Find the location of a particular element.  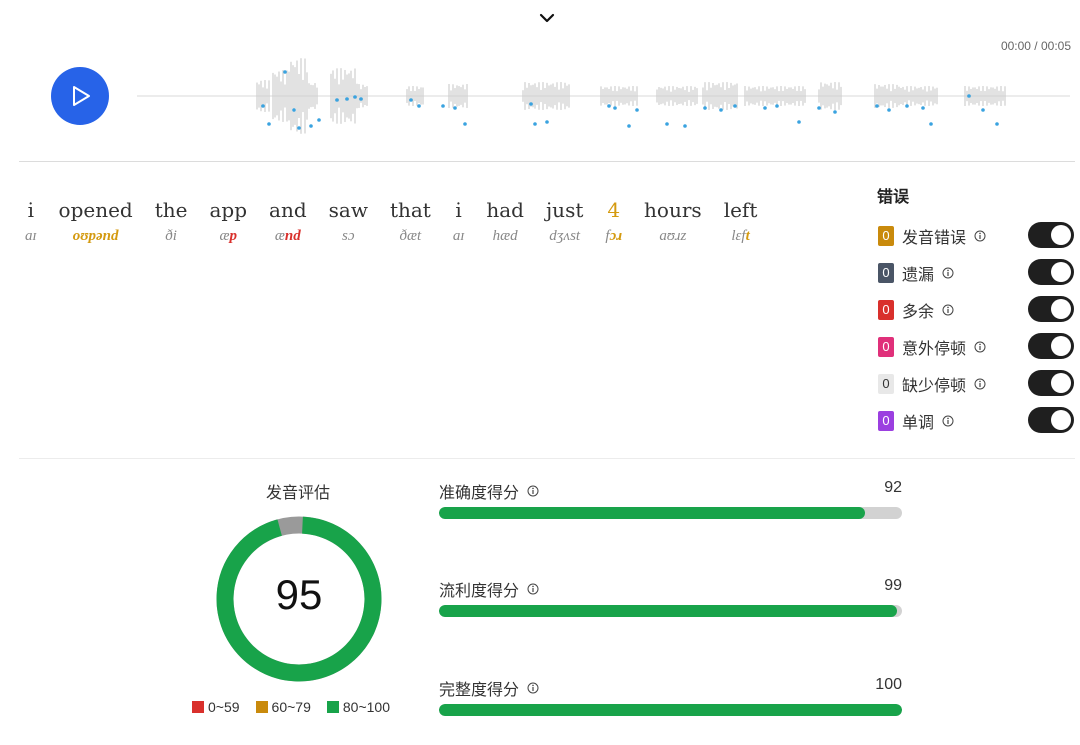

score-bar-label: 流利度得分 is located at coordinates (479, 591).